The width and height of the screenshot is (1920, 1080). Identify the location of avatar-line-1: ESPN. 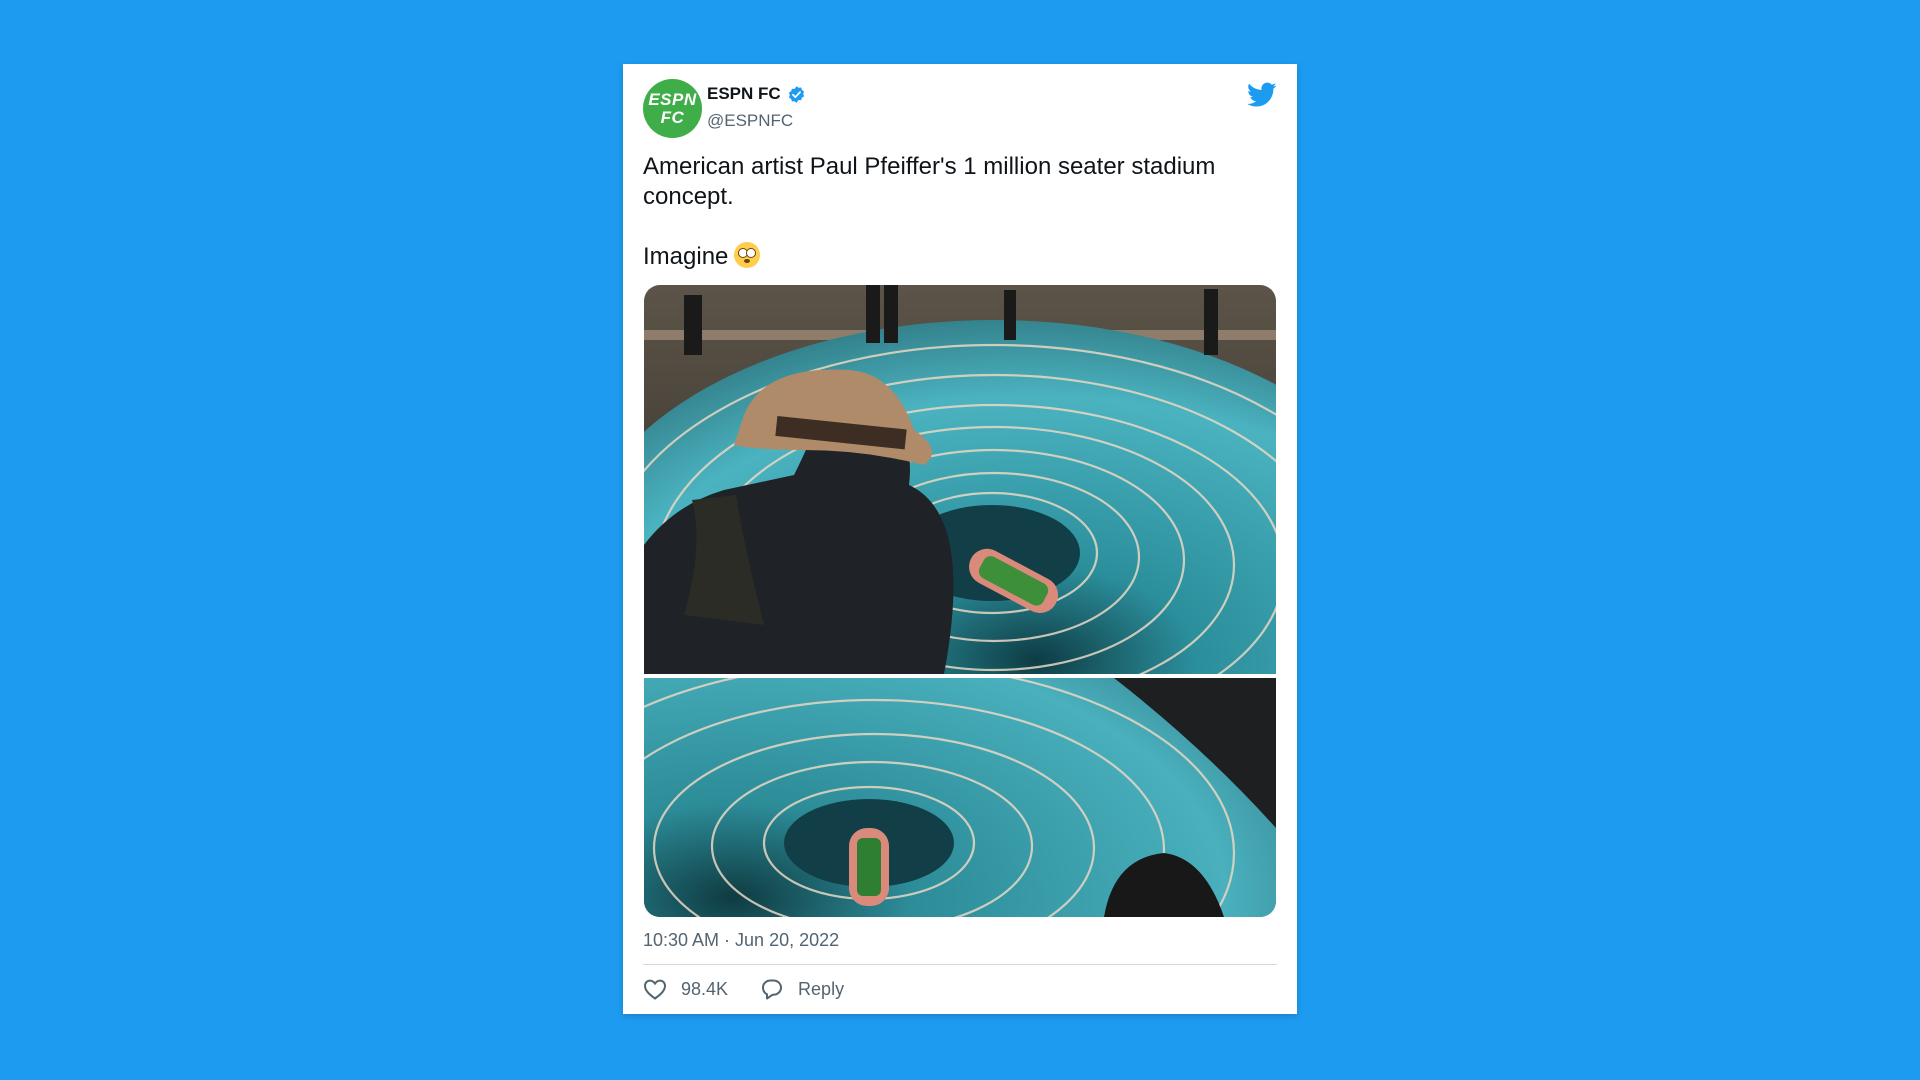
(672, 99).